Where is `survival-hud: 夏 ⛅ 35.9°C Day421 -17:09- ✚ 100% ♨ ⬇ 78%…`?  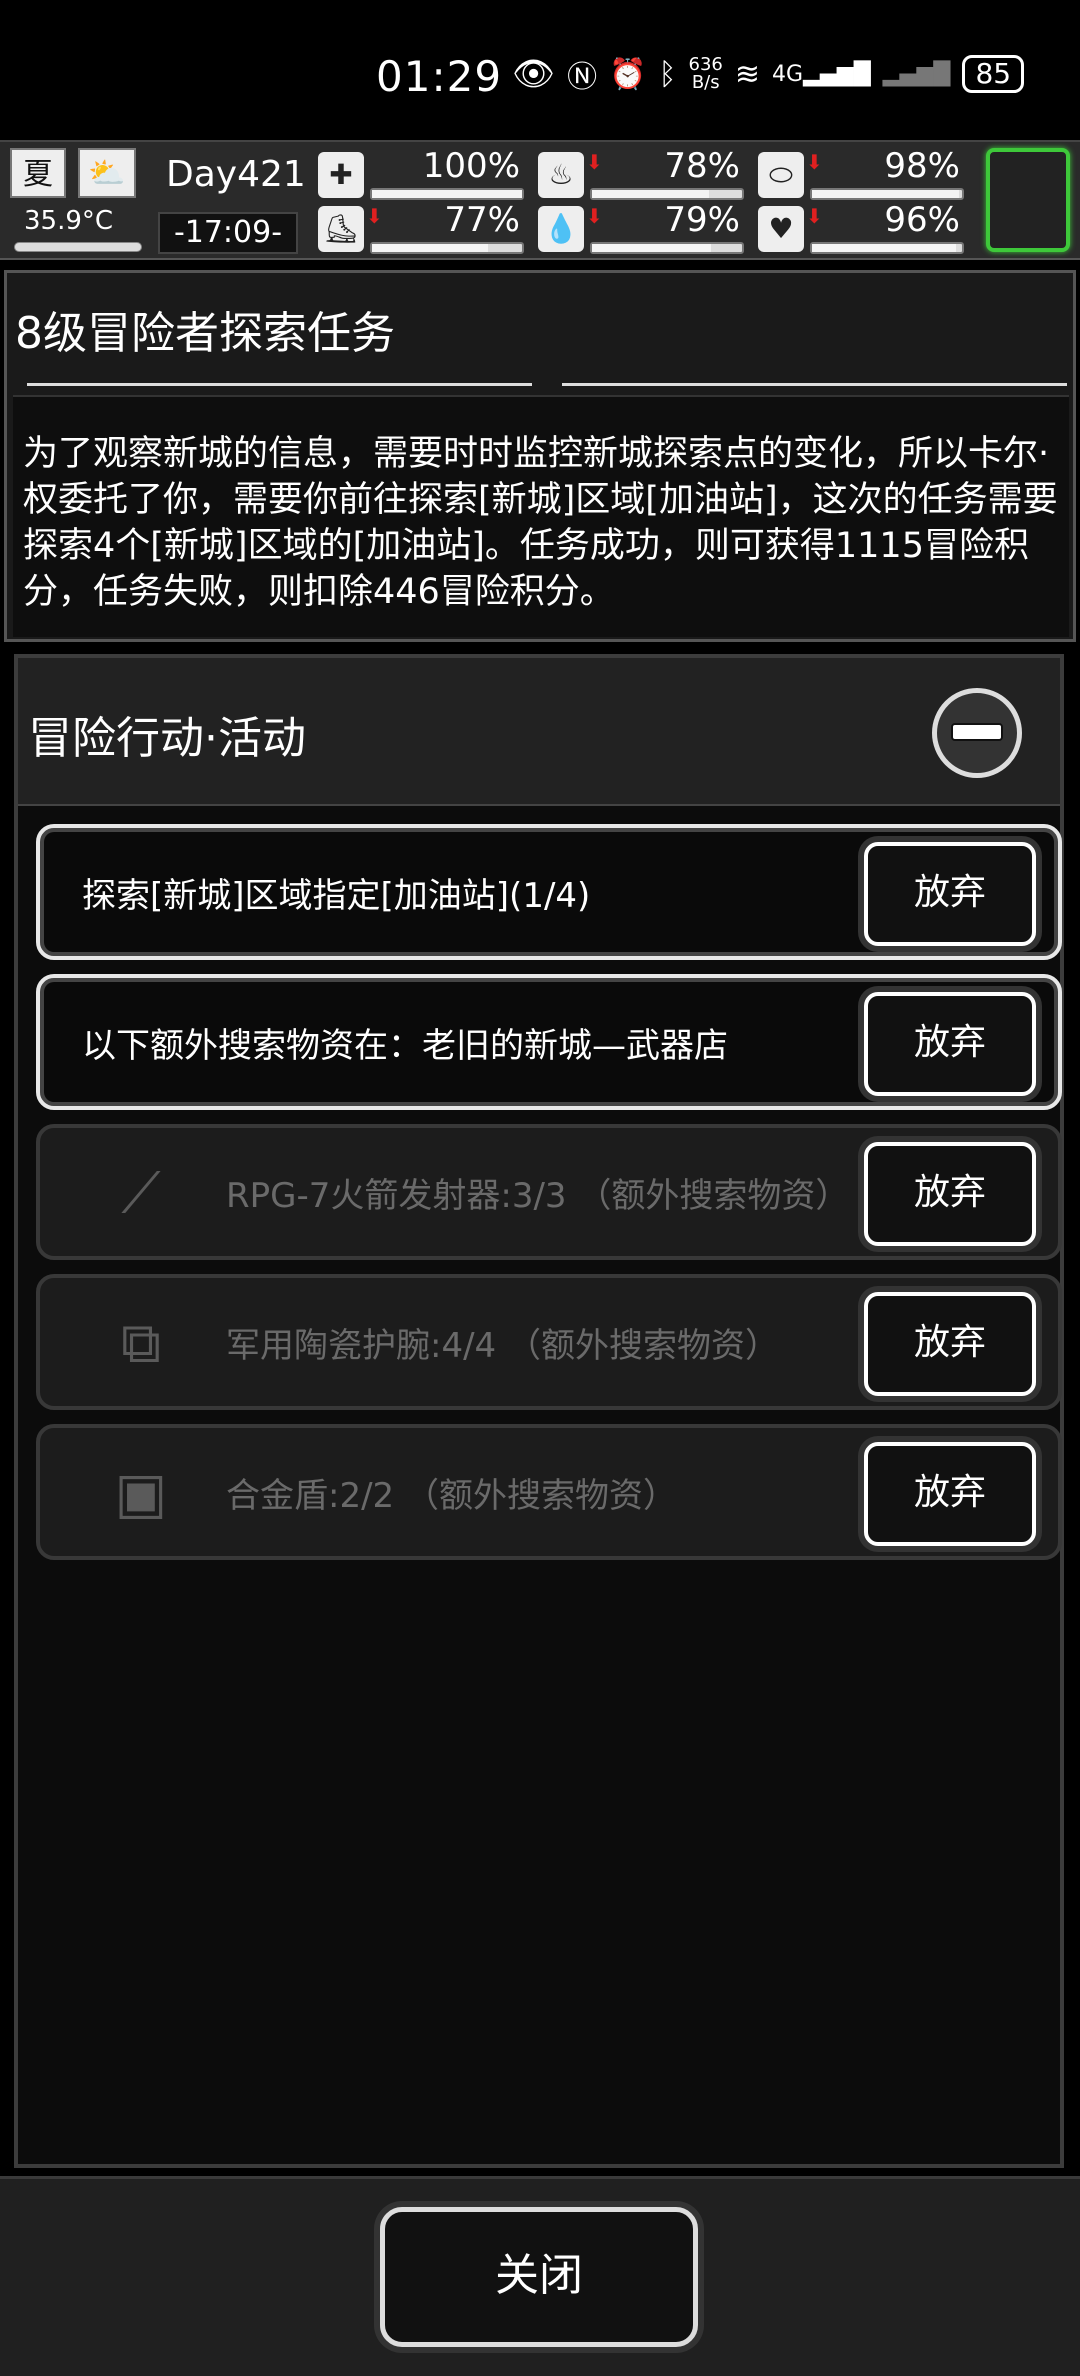
survival-hud: 夏 ⛅ 35.9°C Day421 -17:09- ✚ 100% ♨ ⬇ 78%… is located at coordinates (540, 200).